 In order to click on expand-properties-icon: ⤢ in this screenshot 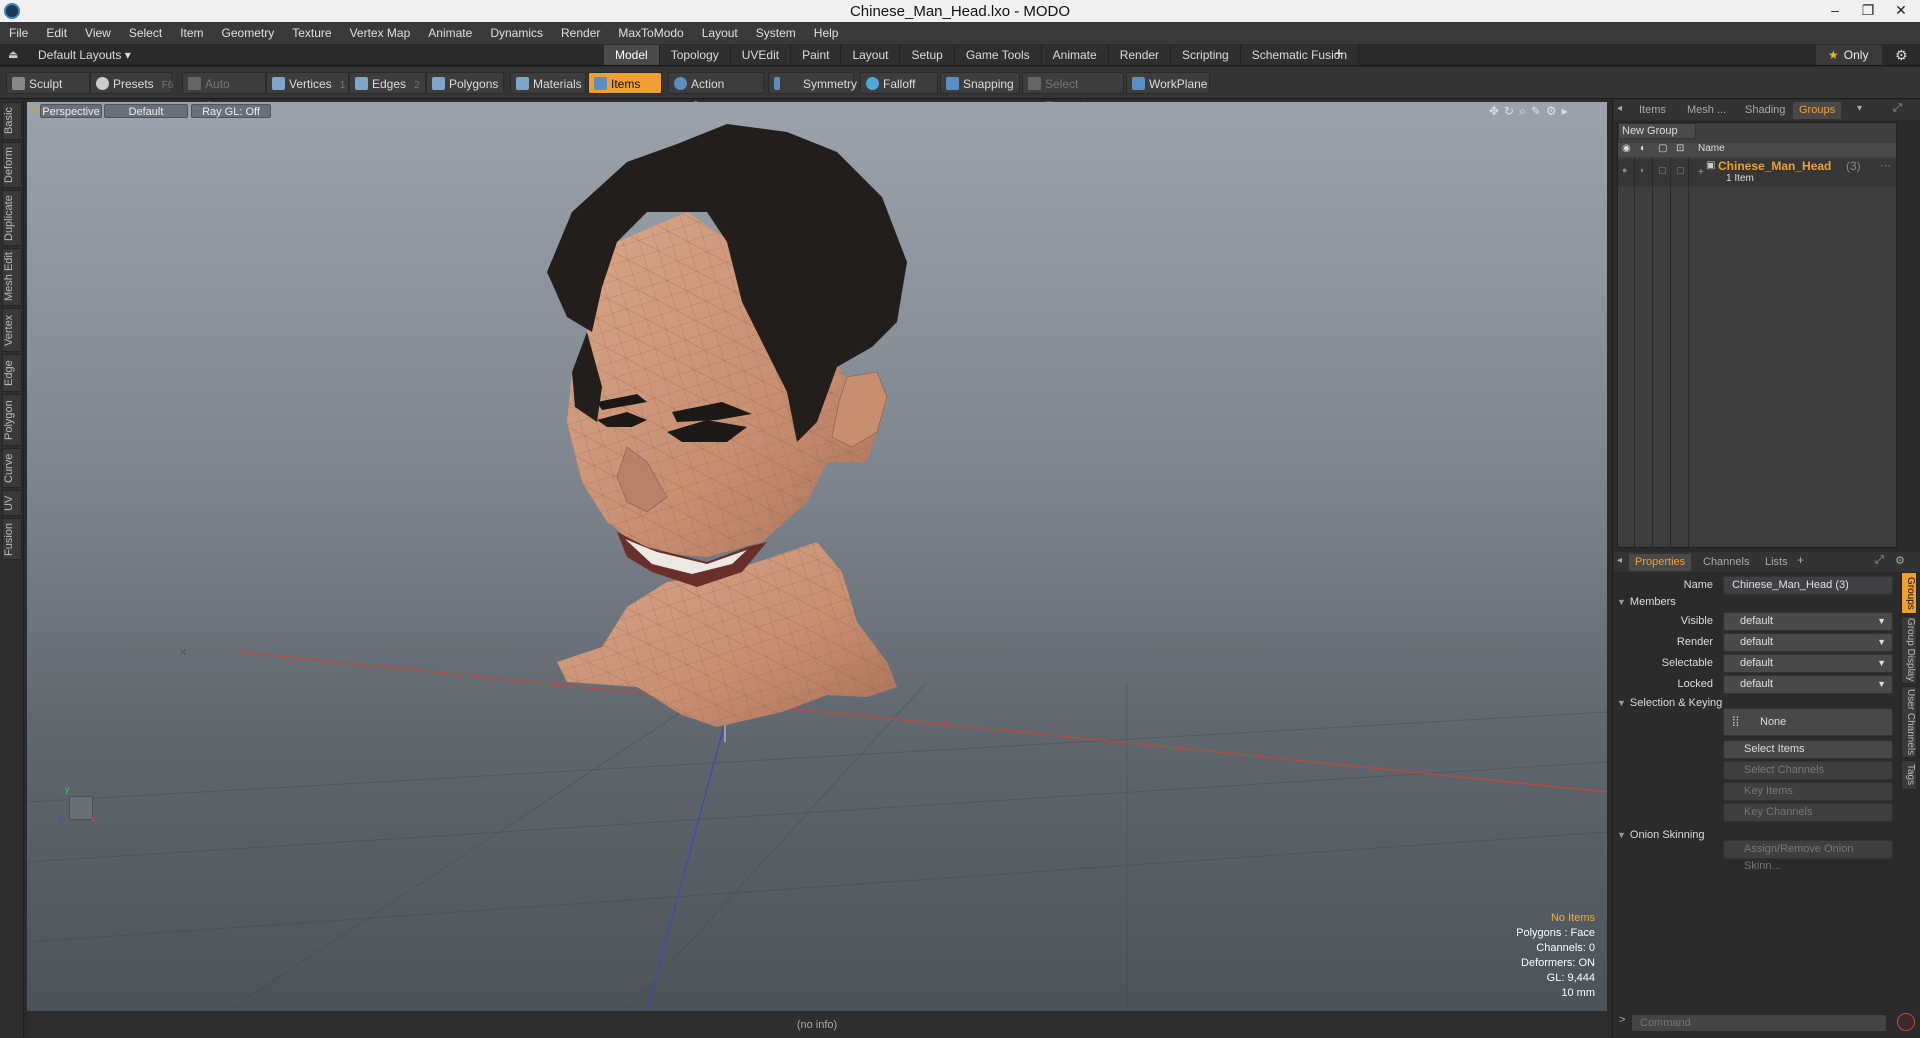, I will do `click(1879, 560)`.